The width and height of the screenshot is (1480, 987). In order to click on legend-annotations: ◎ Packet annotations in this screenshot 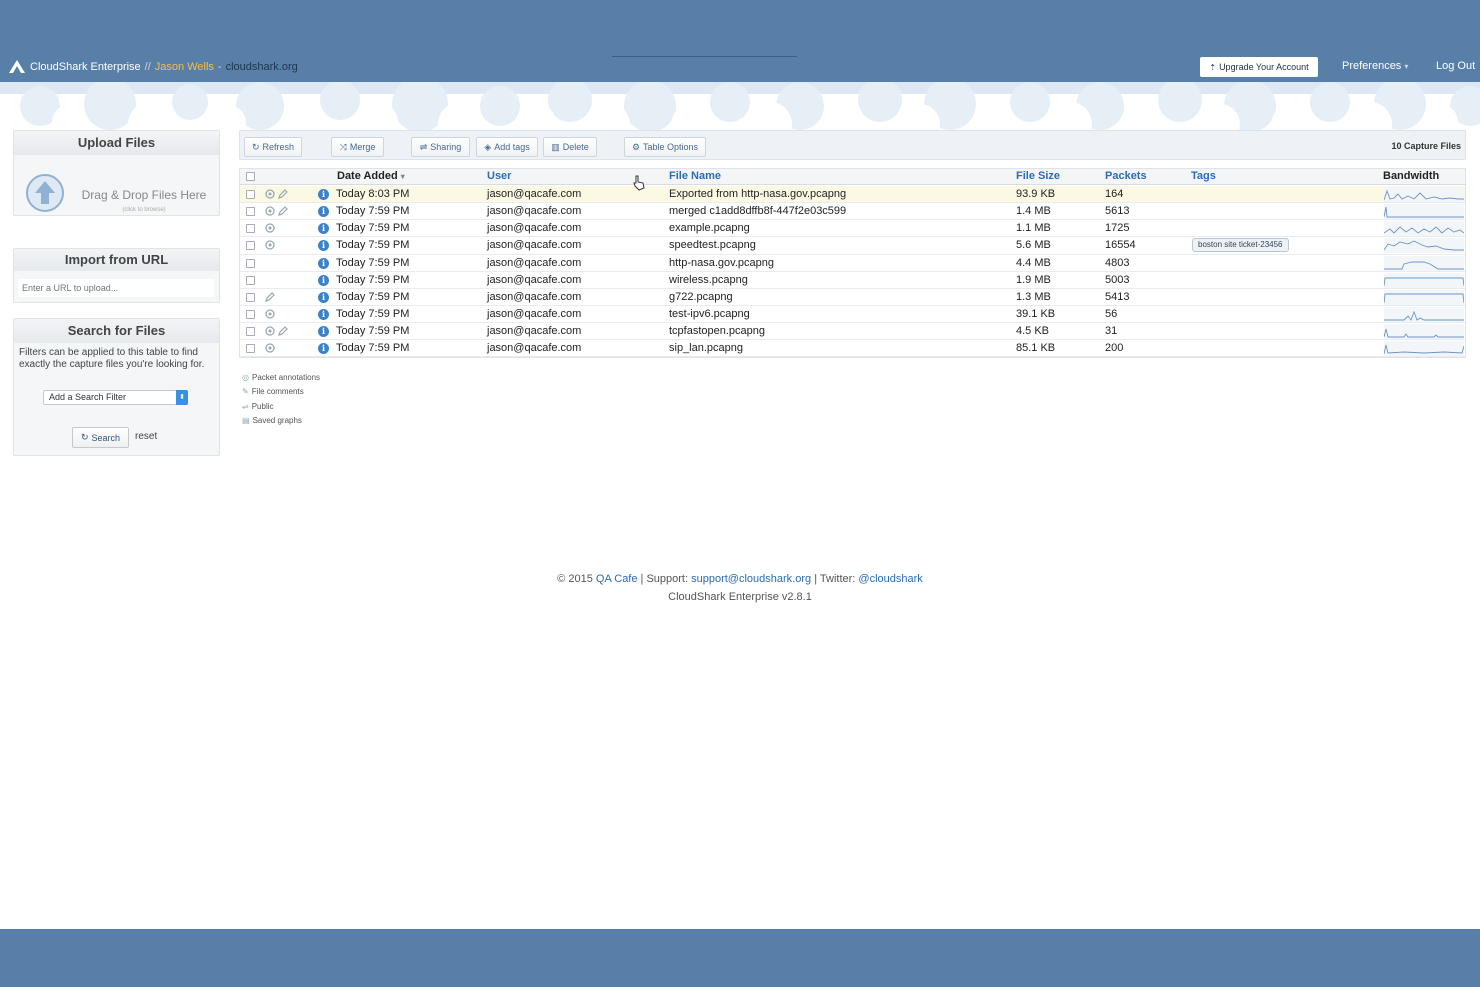, I will do `click(281, 377)`.